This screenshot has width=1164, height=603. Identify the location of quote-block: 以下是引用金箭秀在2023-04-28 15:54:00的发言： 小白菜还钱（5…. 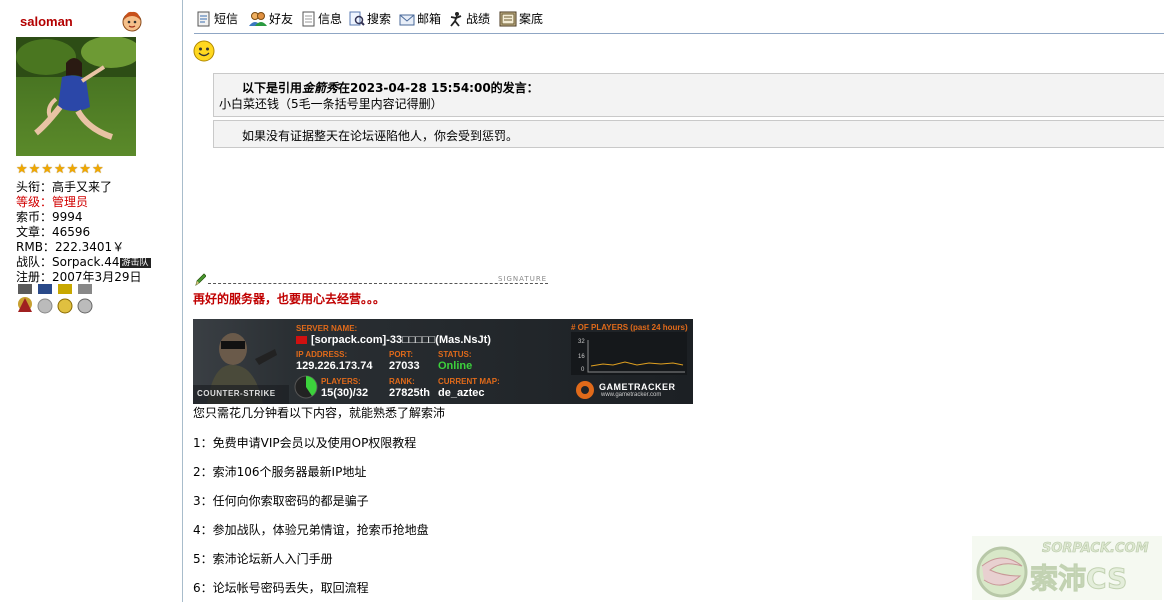
(688, 95).